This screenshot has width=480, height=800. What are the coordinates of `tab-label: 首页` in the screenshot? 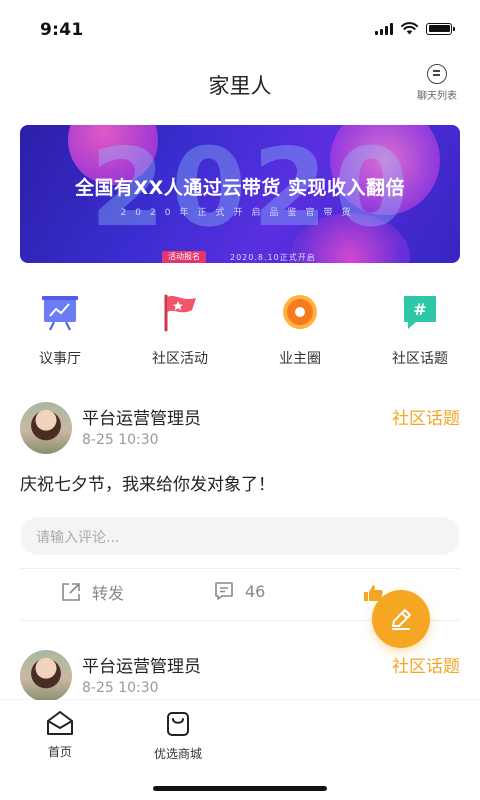 It's located at (59, 752).